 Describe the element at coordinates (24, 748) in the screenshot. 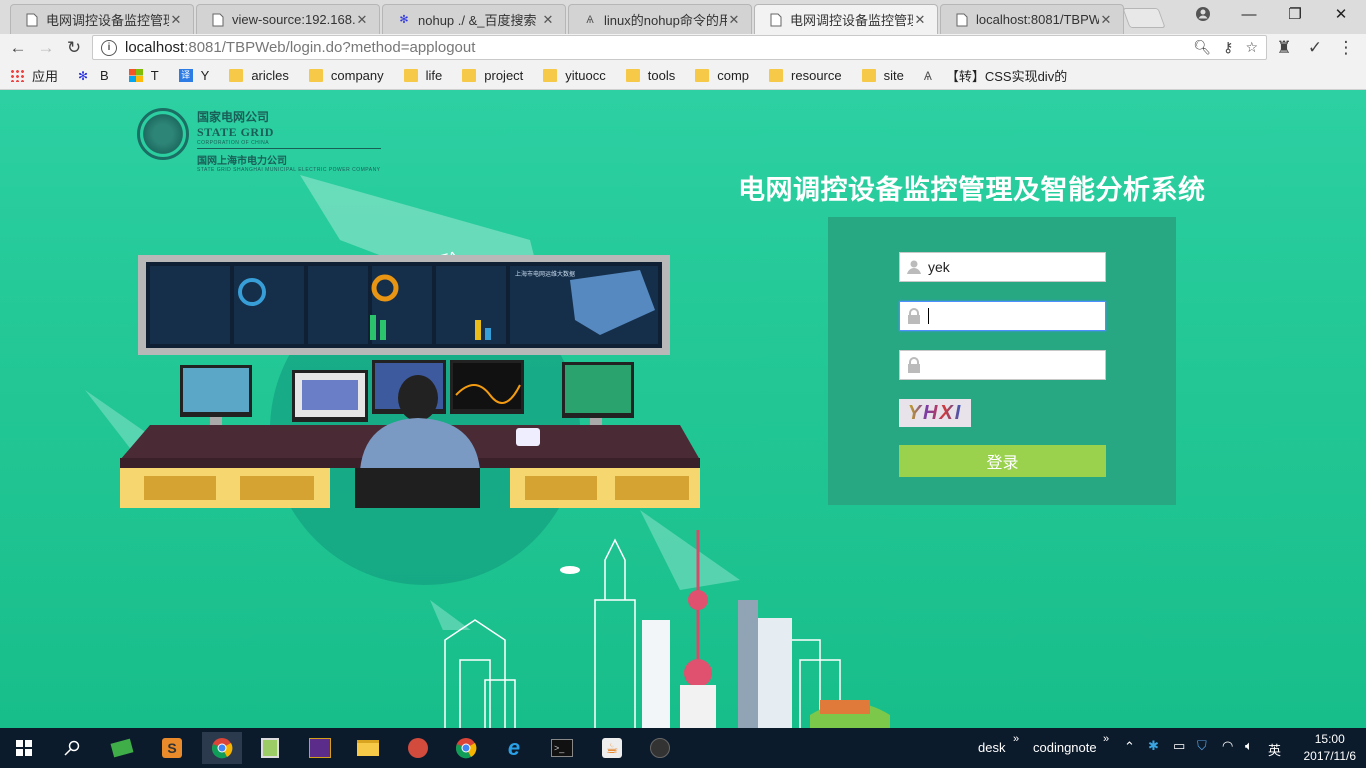

I see `windows-start-icon` at that location.